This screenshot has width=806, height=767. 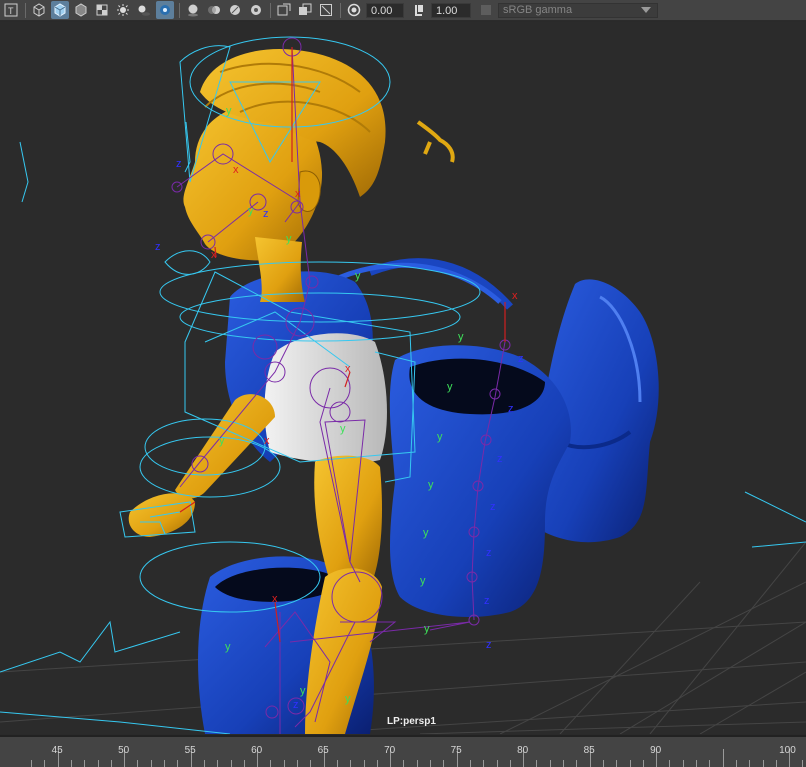 I want to click on motion-blur-icon, so click(x=214, y=10).